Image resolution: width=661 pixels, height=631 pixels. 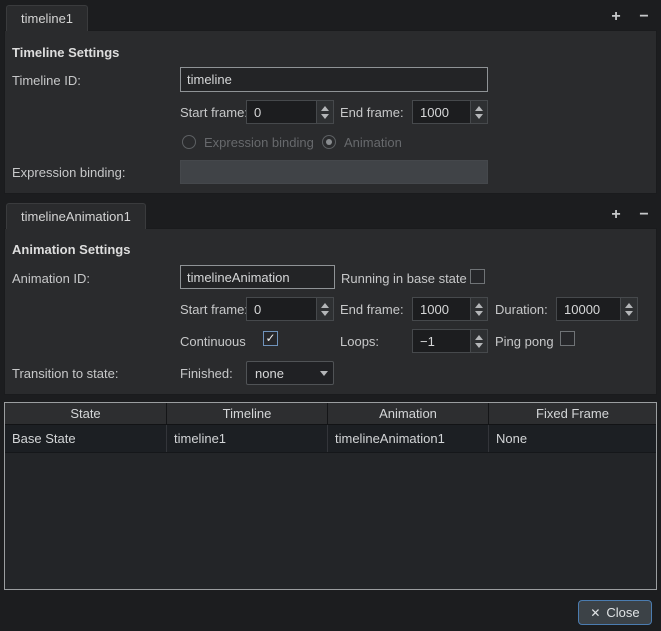 I want to click on expression-binding-input, so click(x=334, y=172).